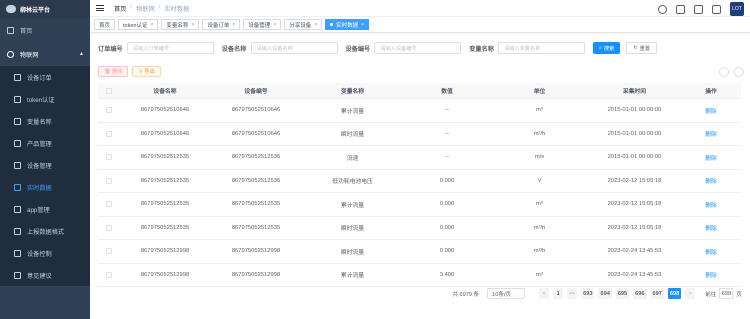 Image resolution: width=750 pixels, height=319 pixels. What do you see at coordinates (539, 180) in the screenshot?
I see `table-cell: V` at bounding box center [539, 180].